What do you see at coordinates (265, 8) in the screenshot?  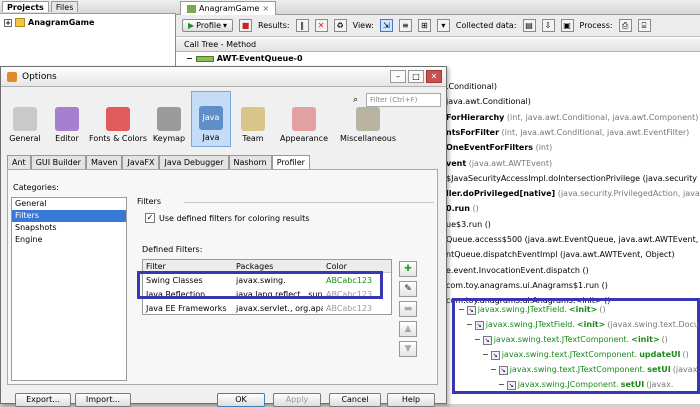 I see `close-icon: ×` at bounding box center [265, 8].